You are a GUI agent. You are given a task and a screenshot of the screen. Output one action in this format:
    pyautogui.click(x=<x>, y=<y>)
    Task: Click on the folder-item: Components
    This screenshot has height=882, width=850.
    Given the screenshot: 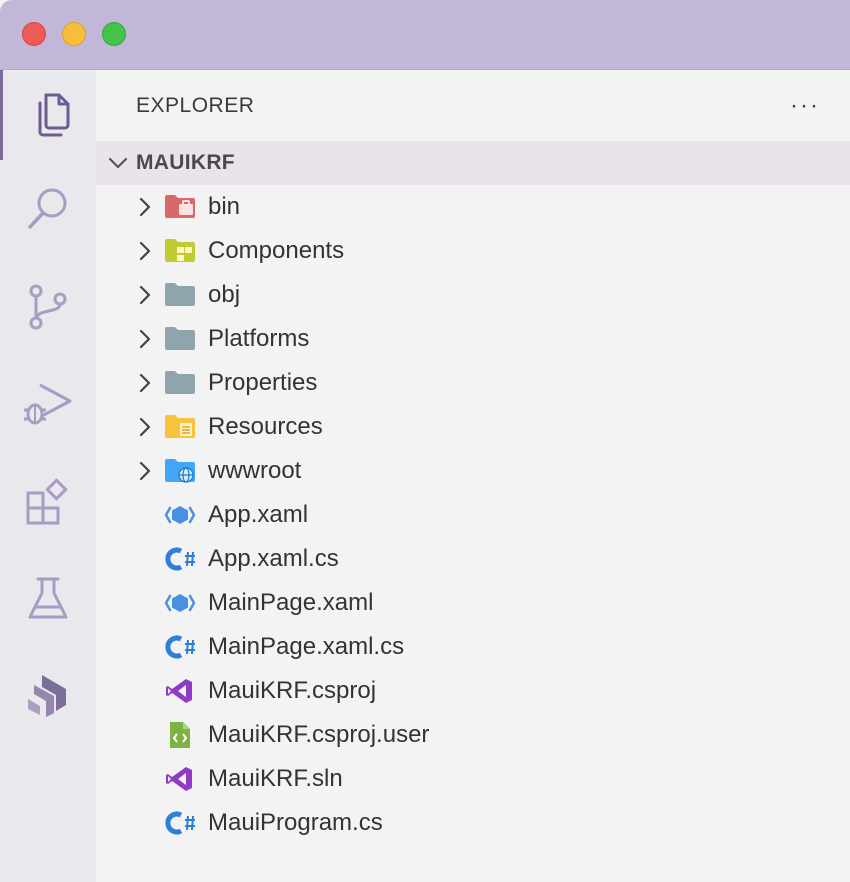 What is the action you would take?
    pyautogui.click(x=473, y=251)
    